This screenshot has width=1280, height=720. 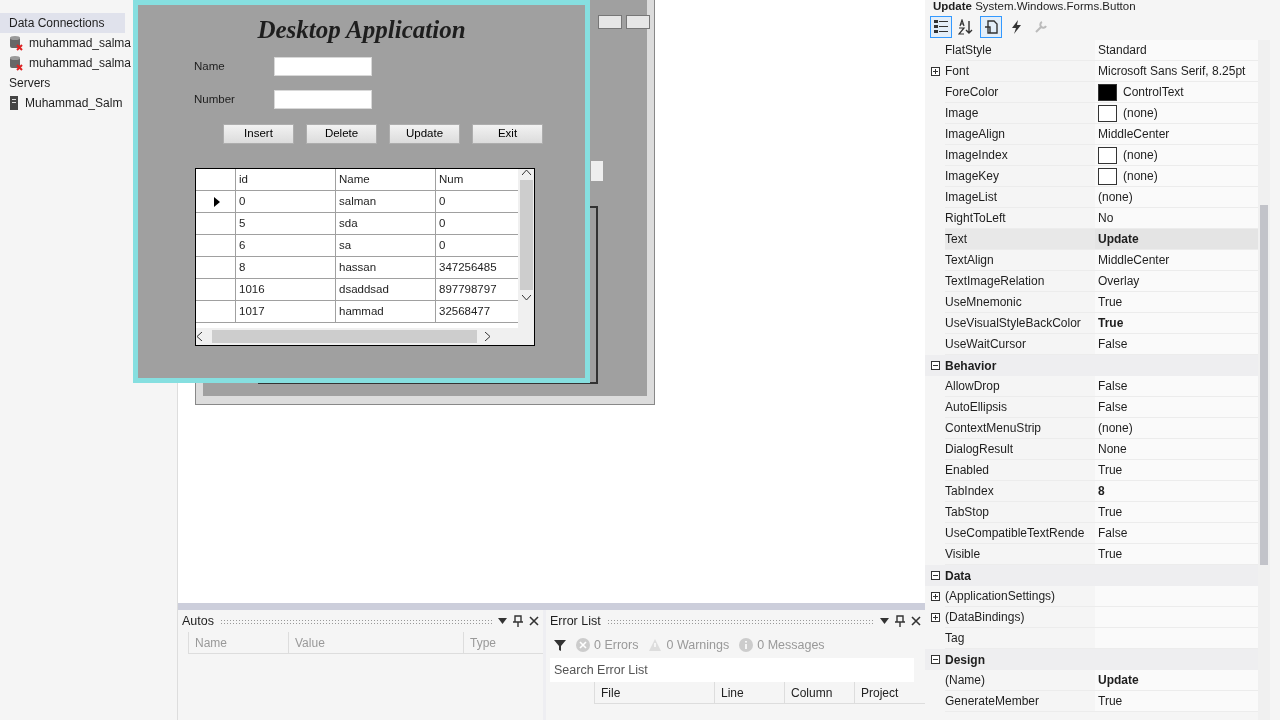 I want to click on column-header: Project, so click(x=889, y=692).